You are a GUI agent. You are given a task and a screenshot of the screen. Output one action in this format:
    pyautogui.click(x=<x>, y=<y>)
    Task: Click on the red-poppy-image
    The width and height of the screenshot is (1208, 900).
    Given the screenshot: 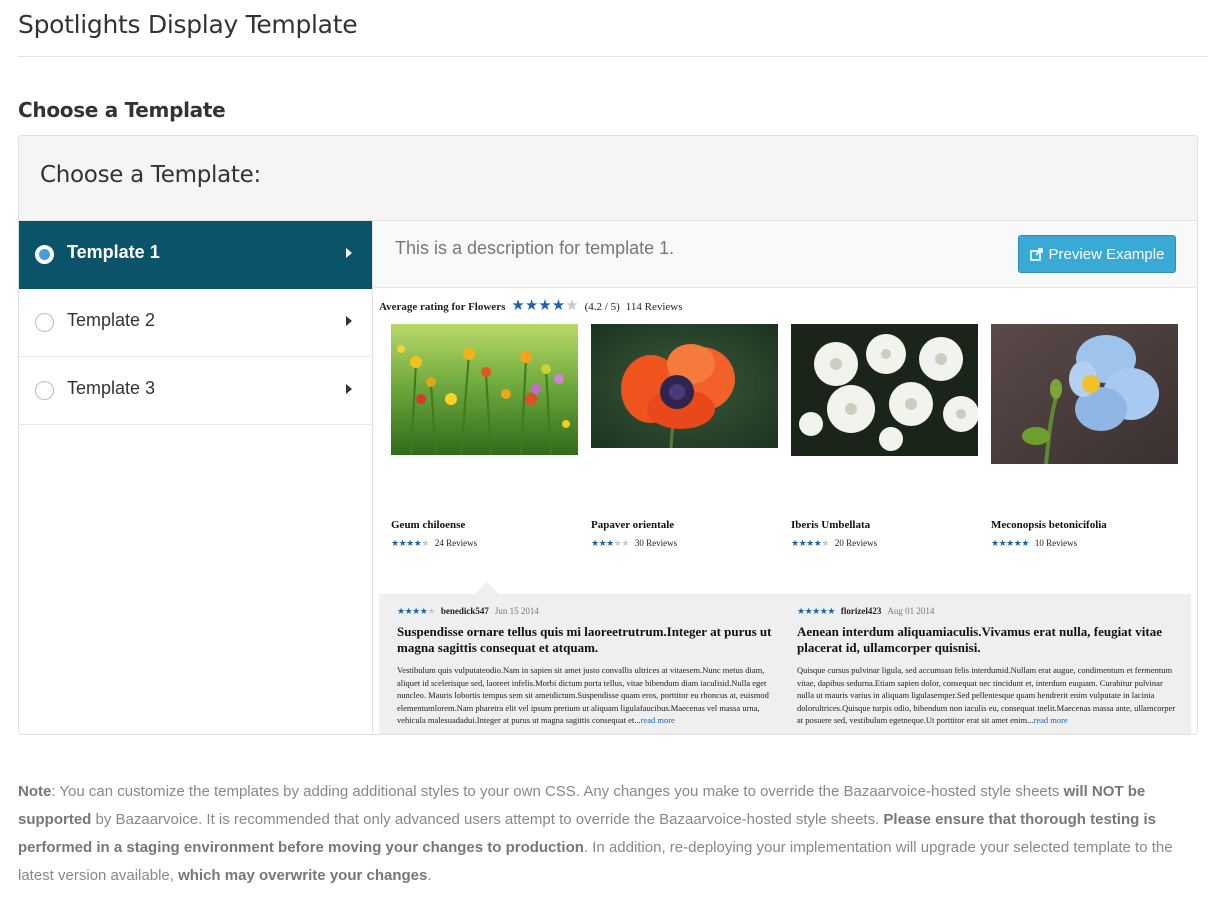 What is the action you would take?
    pyautogui.click(x=684, y=386)
    